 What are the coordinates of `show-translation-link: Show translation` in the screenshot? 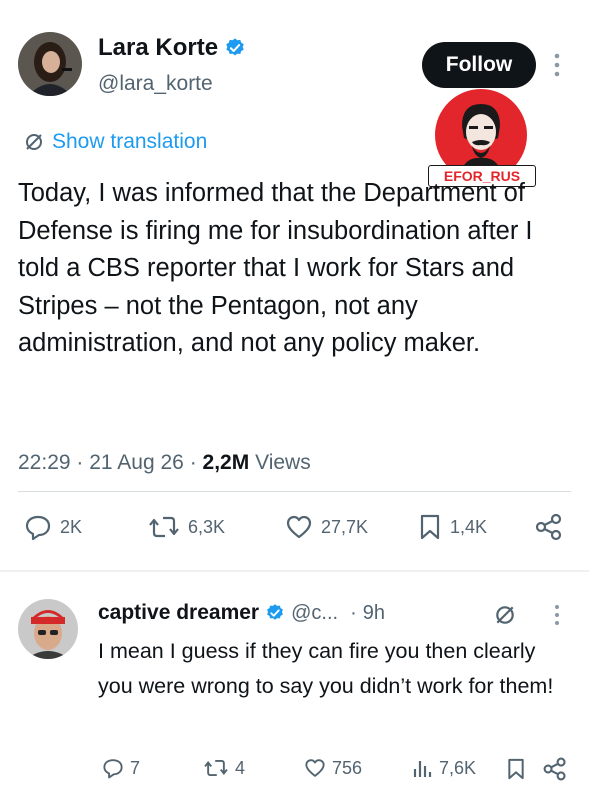 It's located at (115, 142).